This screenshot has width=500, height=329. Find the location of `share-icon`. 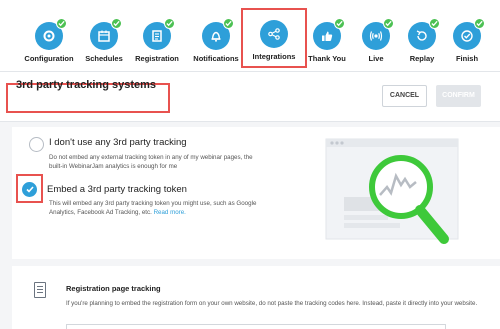

share-icon is located at coordinates (274, 34).